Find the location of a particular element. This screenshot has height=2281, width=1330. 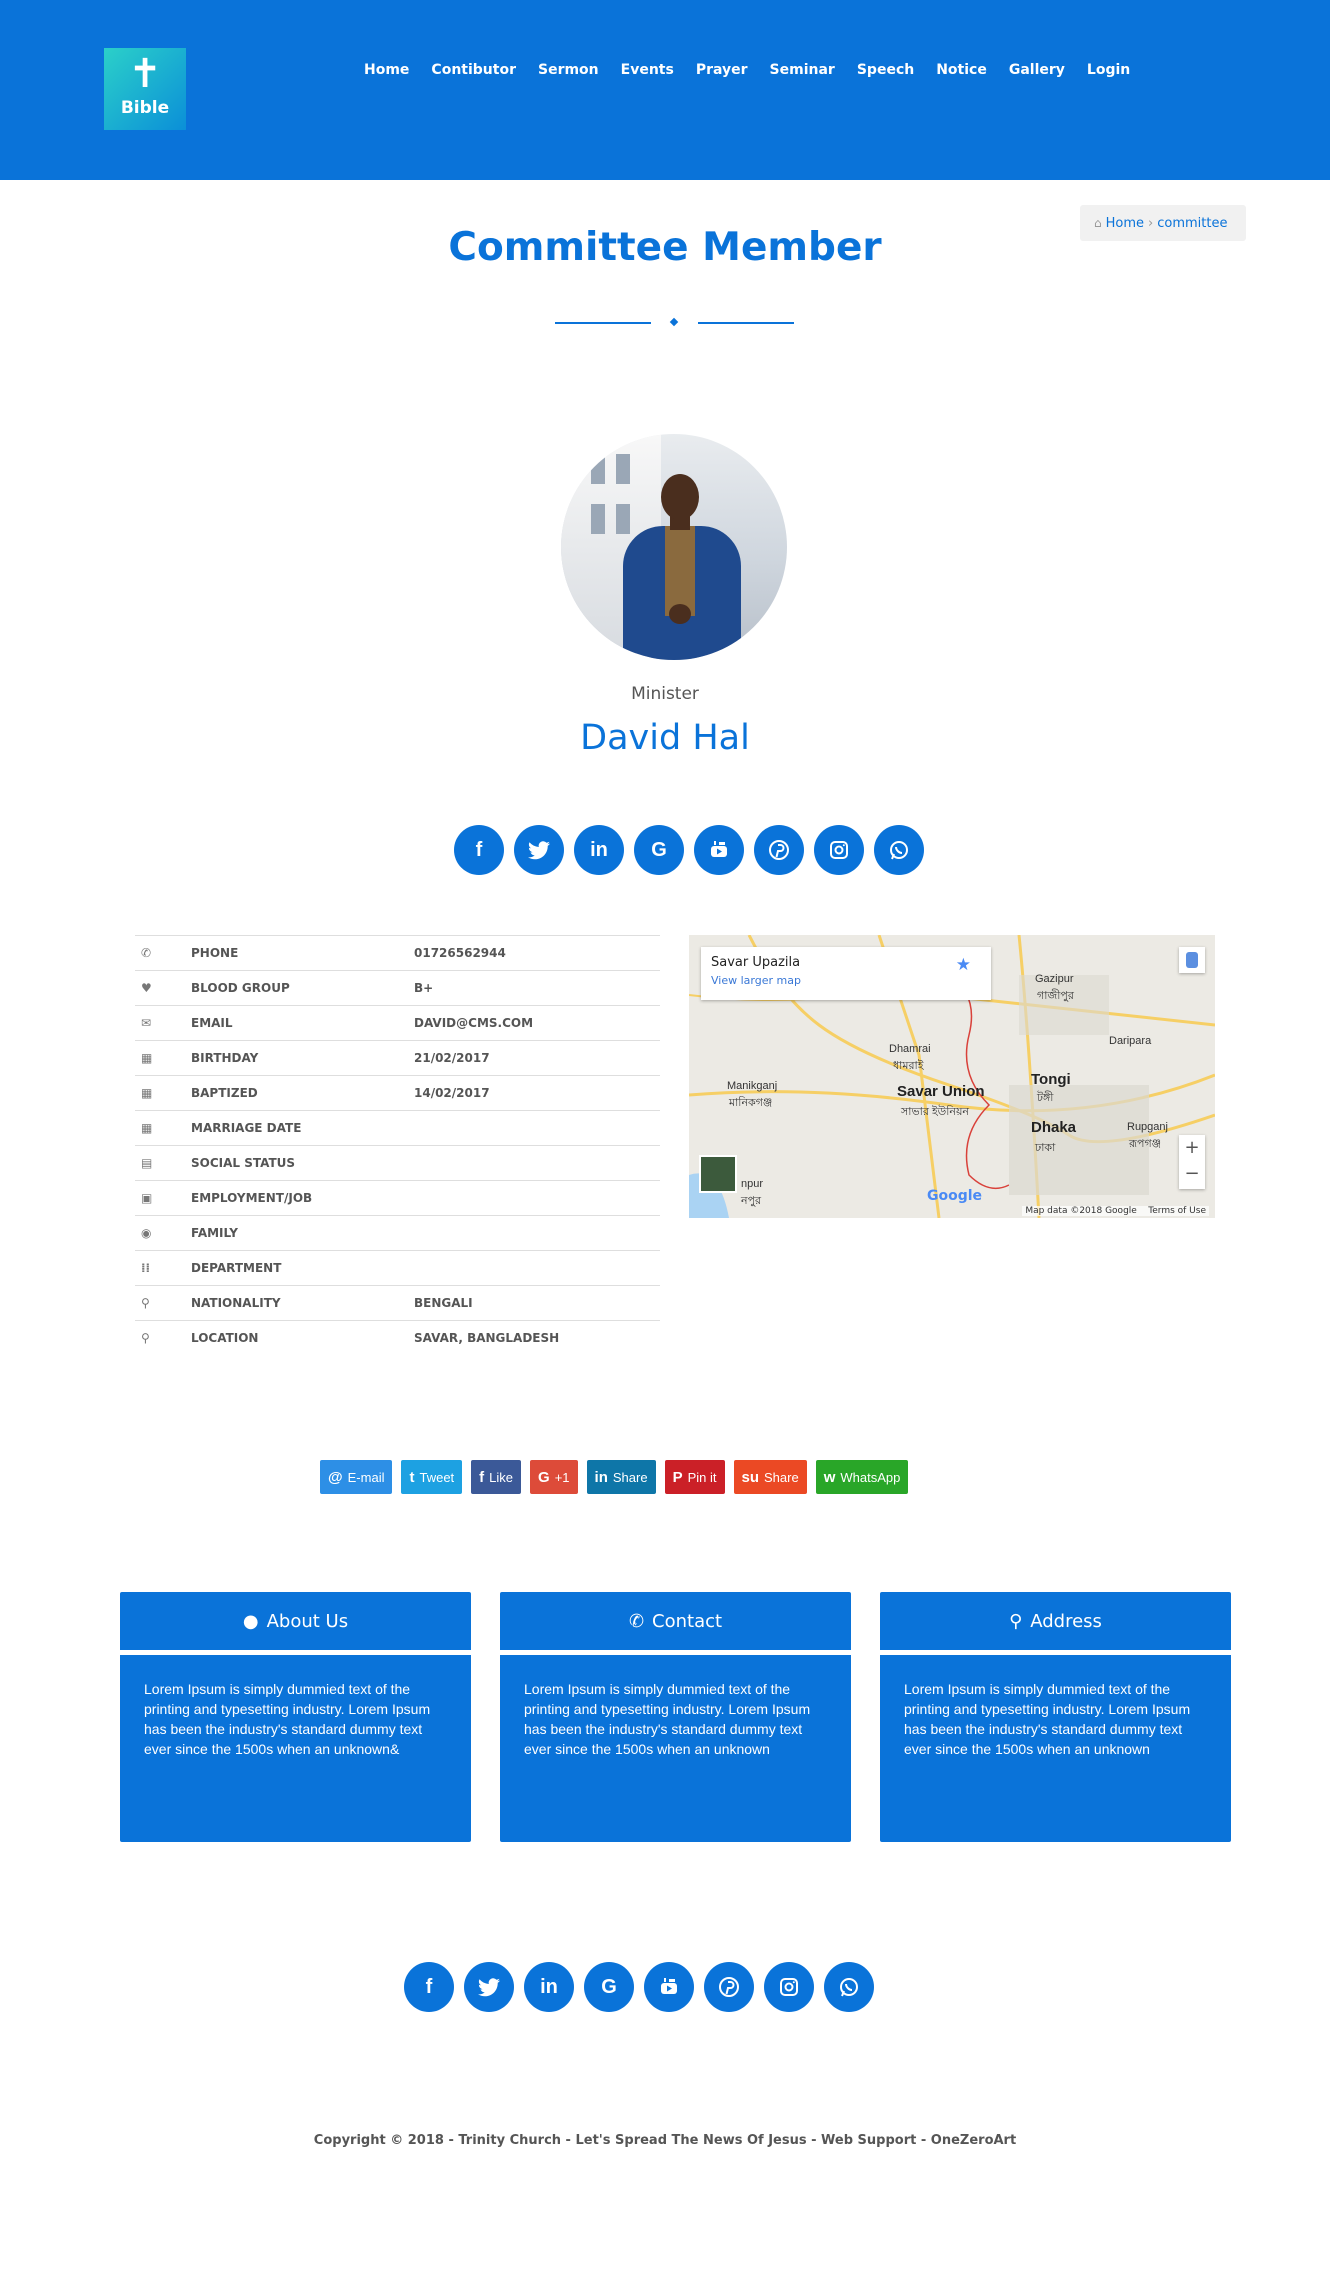

map-label-dhaka: Dhaka is located at coordinates (1054, 1127).